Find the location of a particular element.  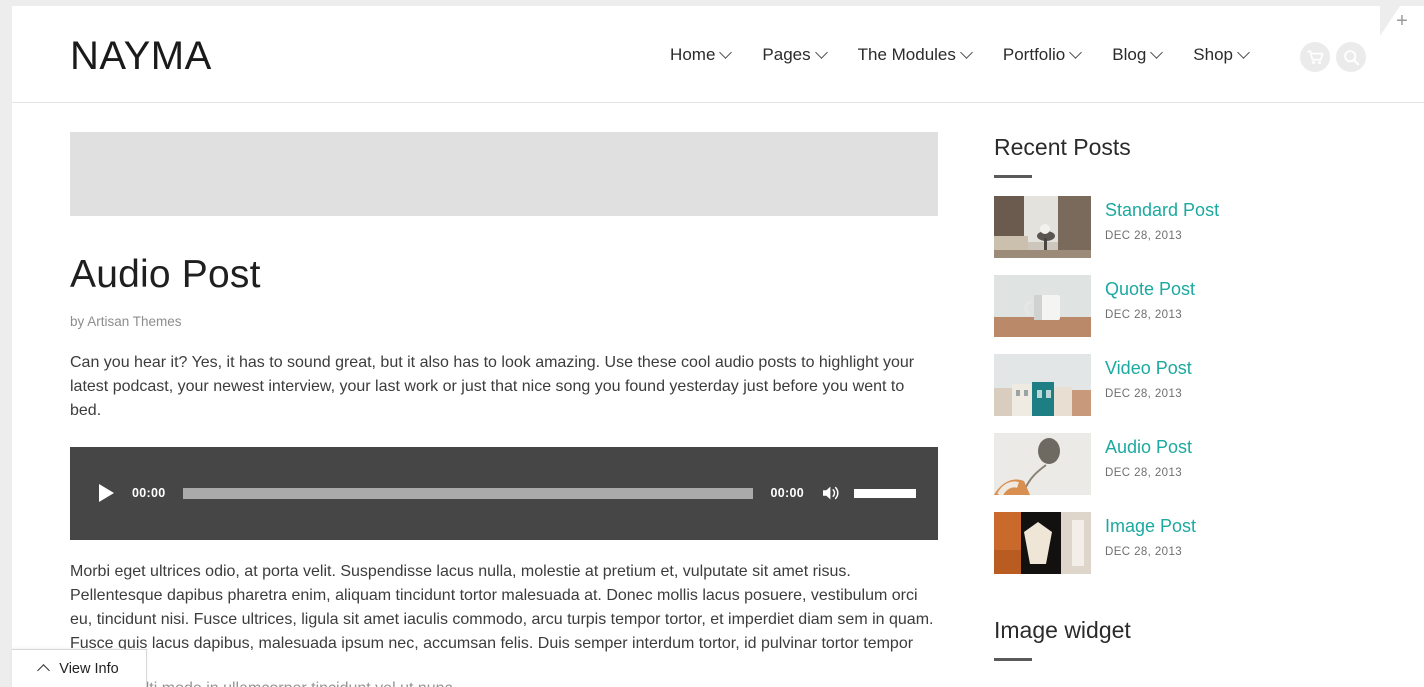

view-info-button: View Info is located at coordinates (79, 668).